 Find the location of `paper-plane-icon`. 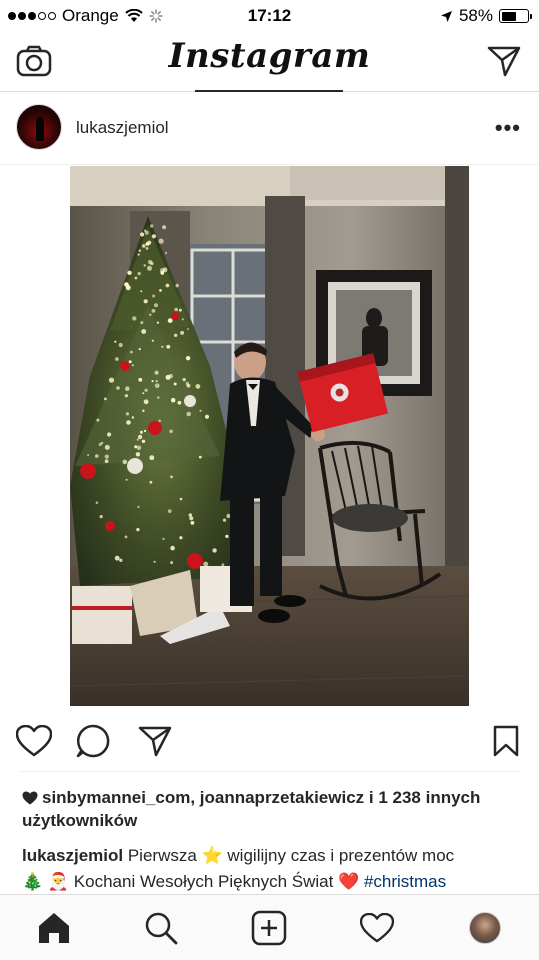

paper-plane-icon is located at coordinates (155, 741).